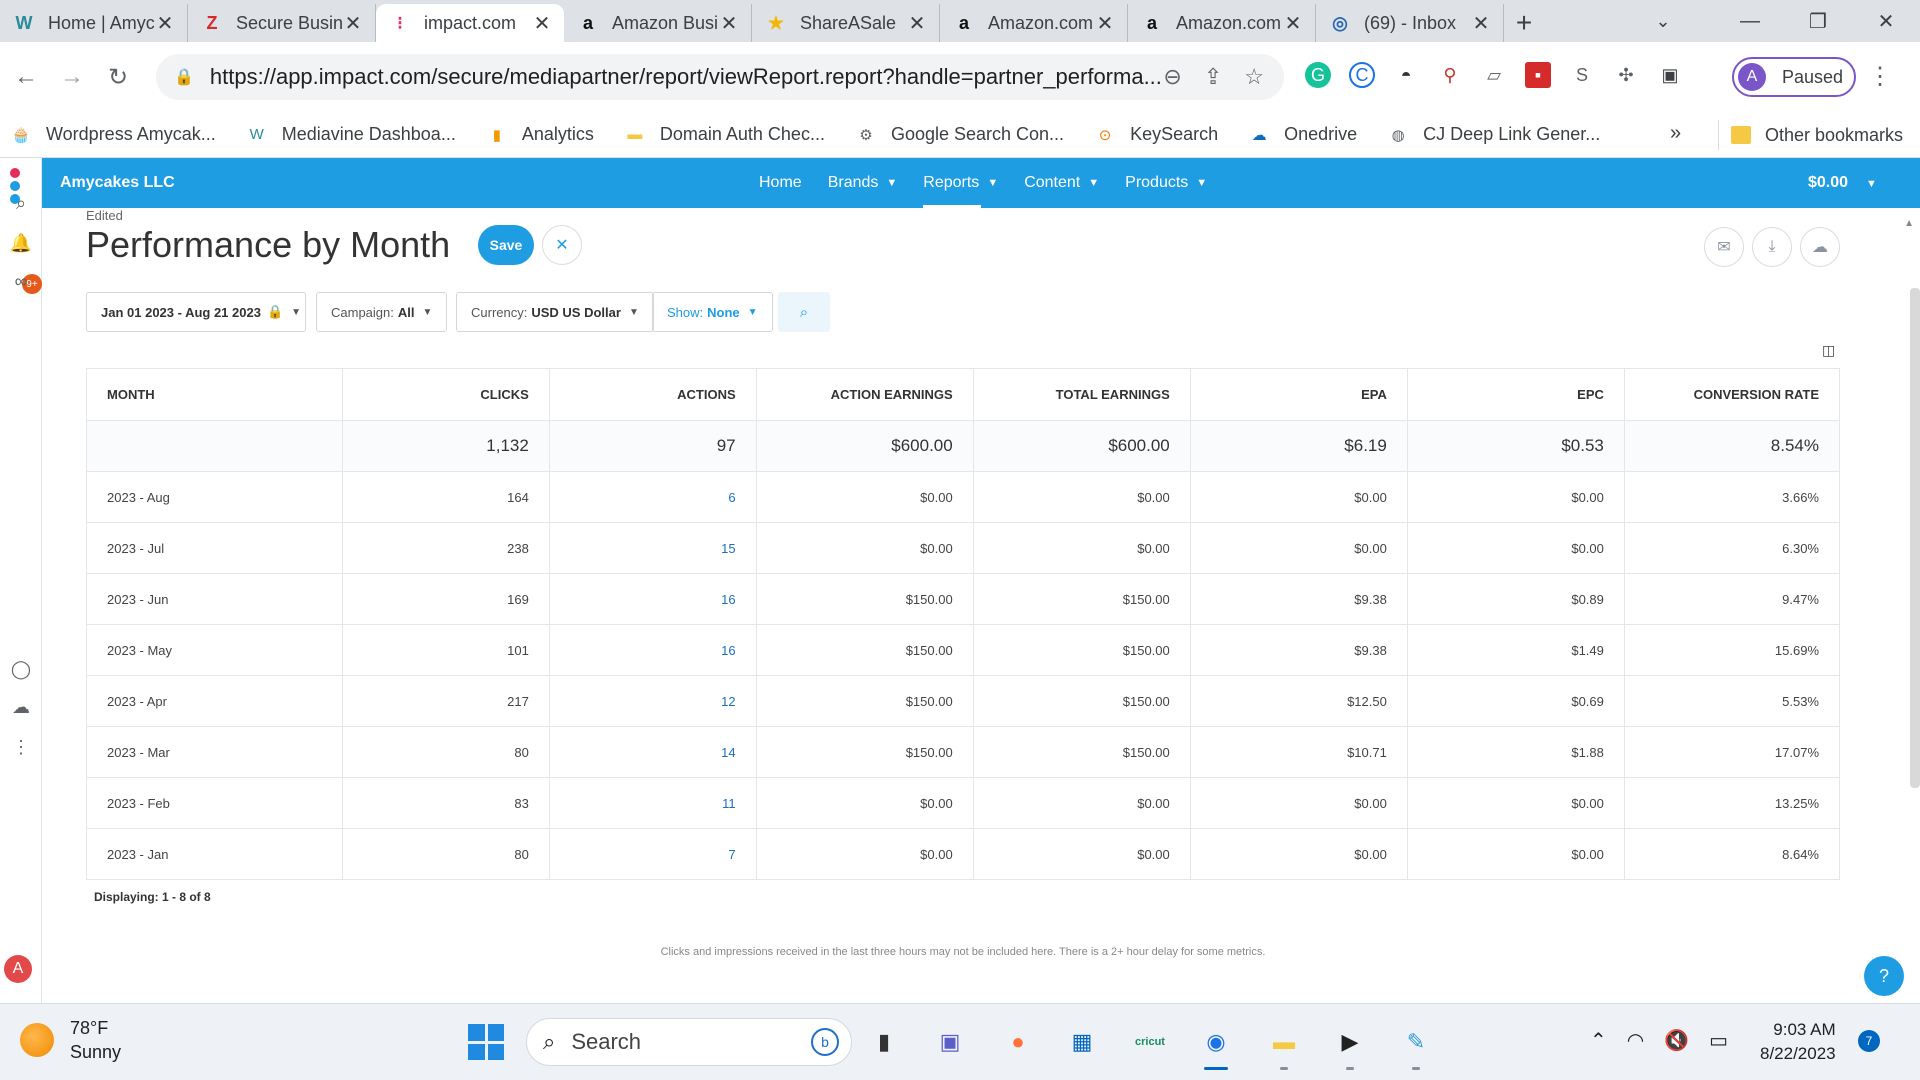 This screenshot has width=1920, height=1080. Describe the element at coordinates (94, 23) in the screenshot. I see `browser-tab: W Home | Amycakes✕` at that location.